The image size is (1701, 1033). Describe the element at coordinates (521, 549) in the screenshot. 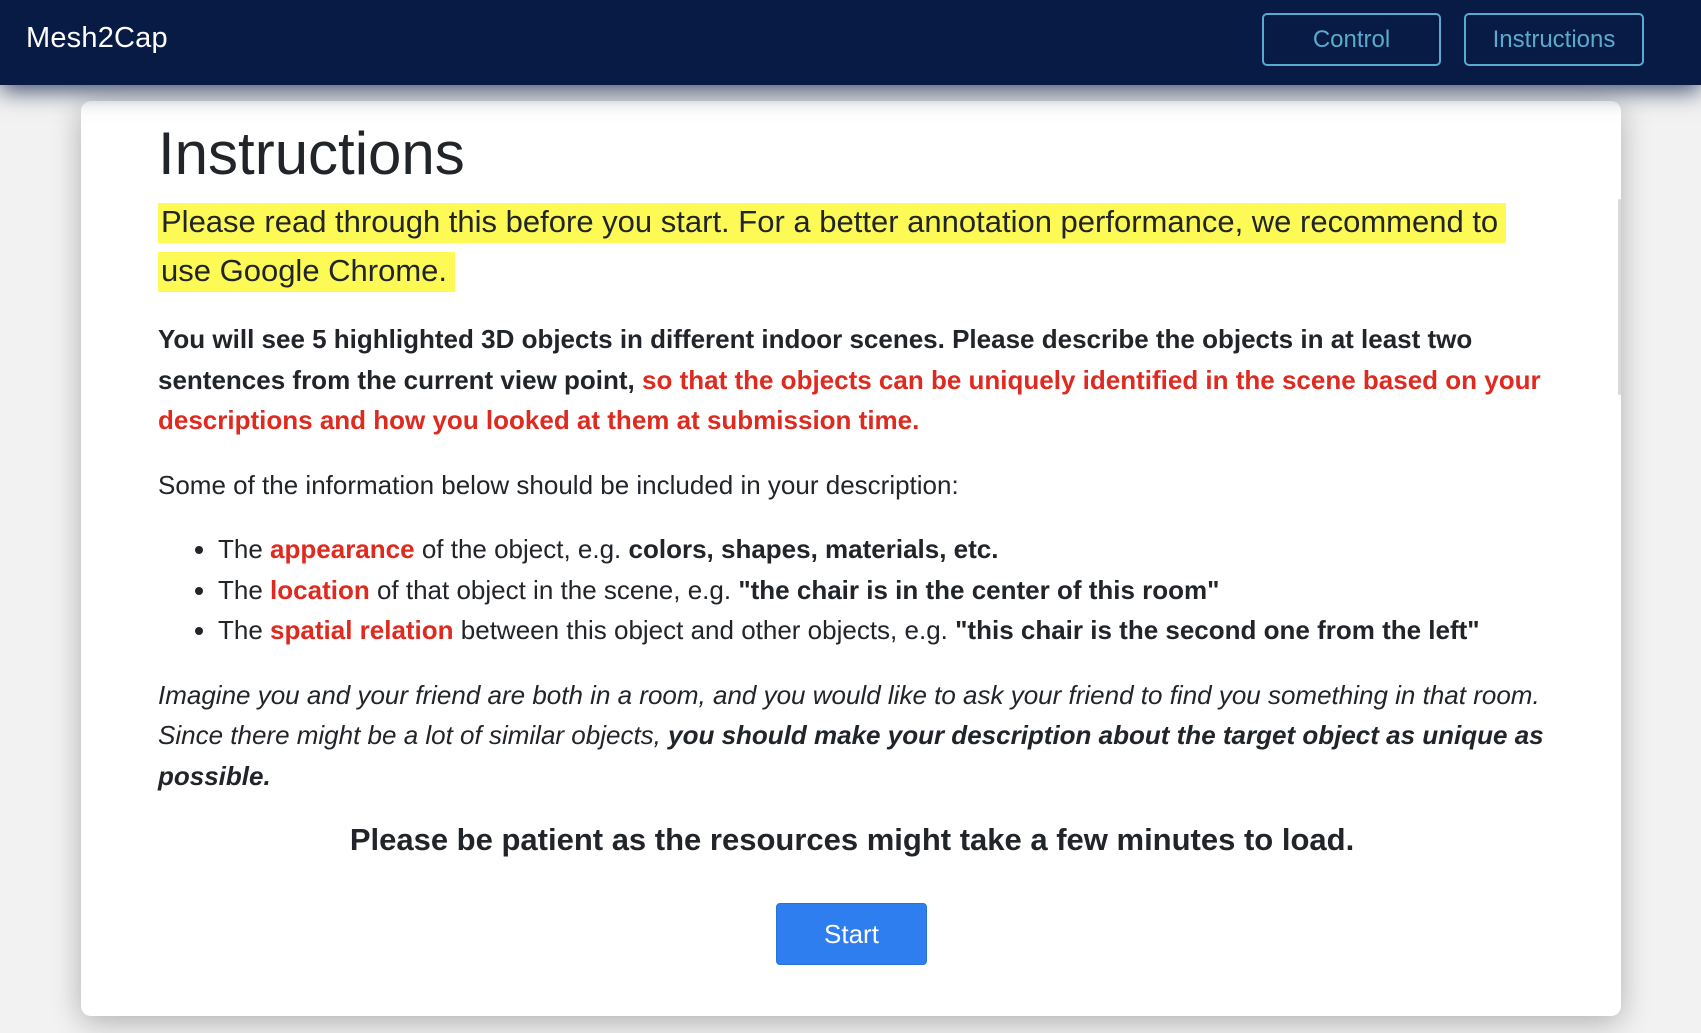

I see `item-middle: of the object, e.g.` at that location.